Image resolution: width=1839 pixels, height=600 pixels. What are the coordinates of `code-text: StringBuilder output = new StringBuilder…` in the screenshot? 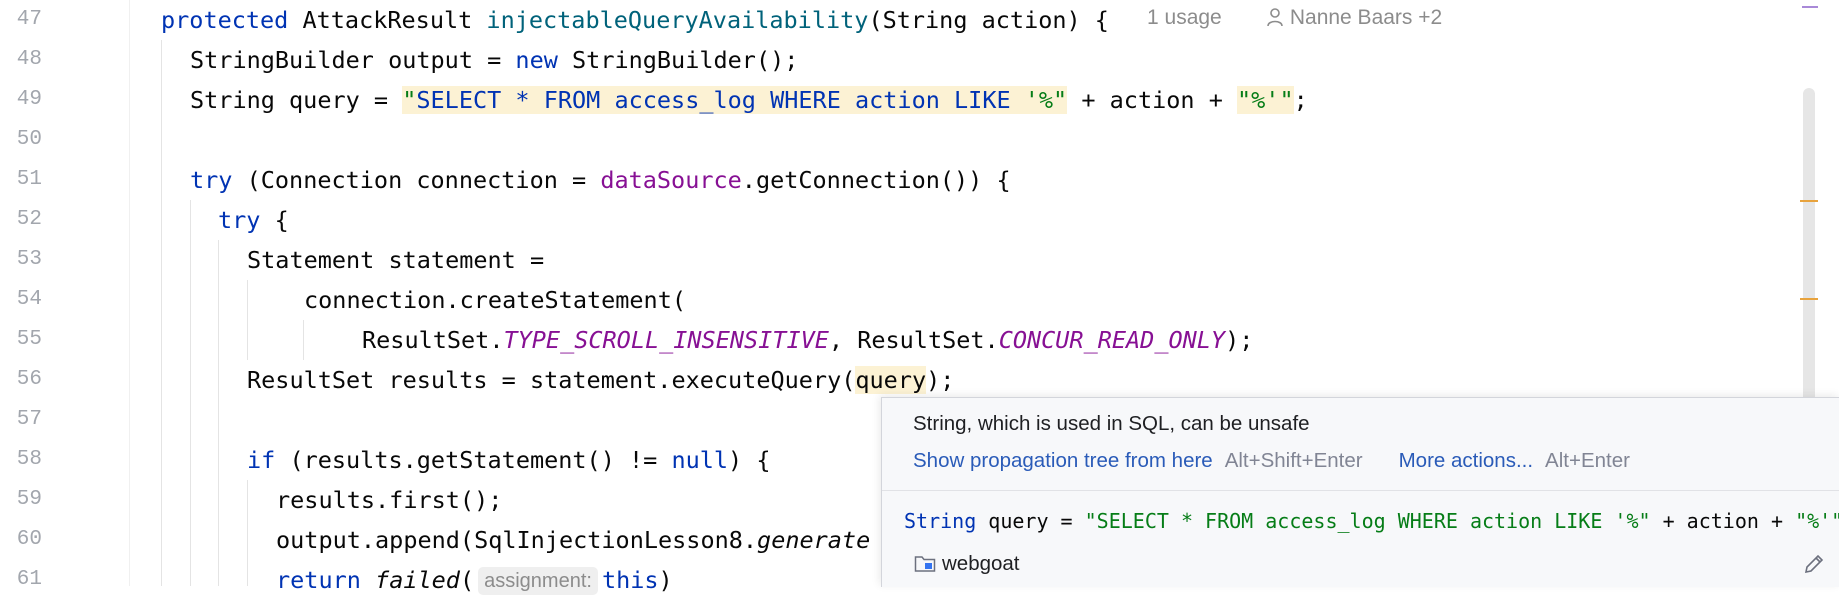 It's located at (494, 60).